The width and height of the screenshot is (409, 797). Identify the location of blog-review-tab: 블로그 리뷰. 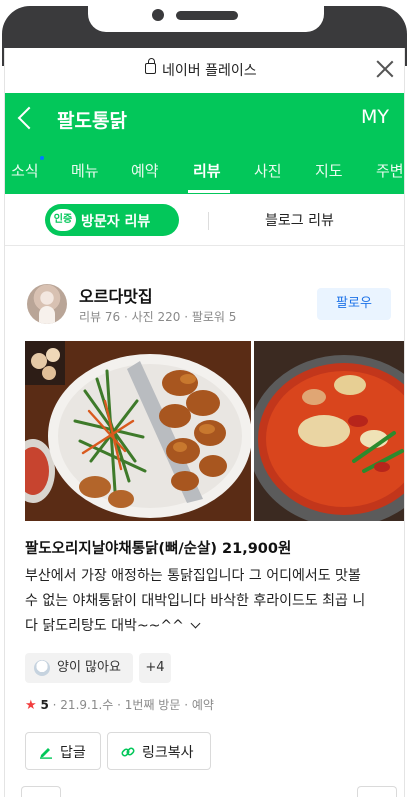
(299, 220).